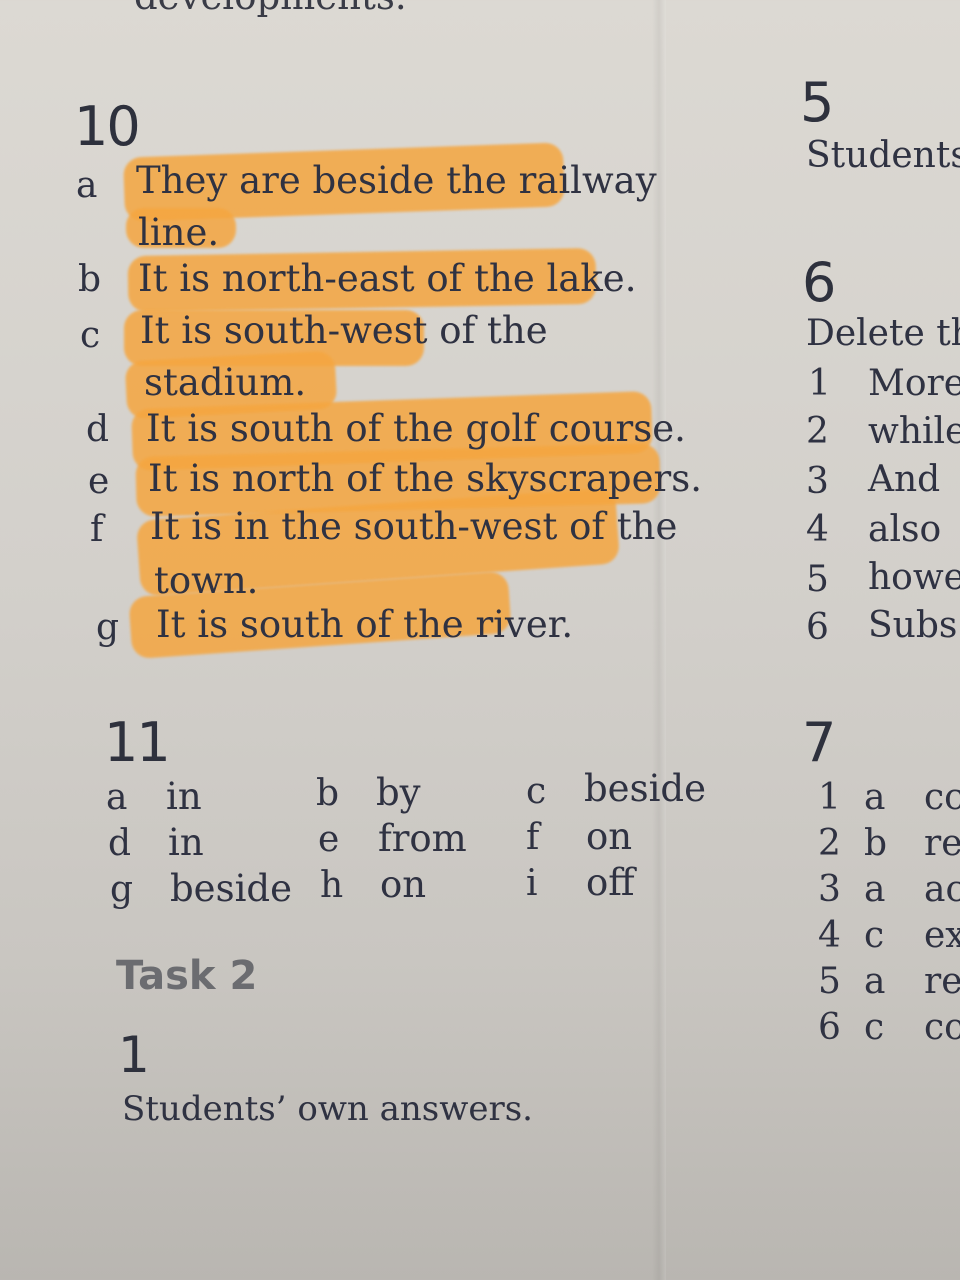 This screenshot has width=960, height=1280. I want to click on item-text: stadium., so click(225, 382).